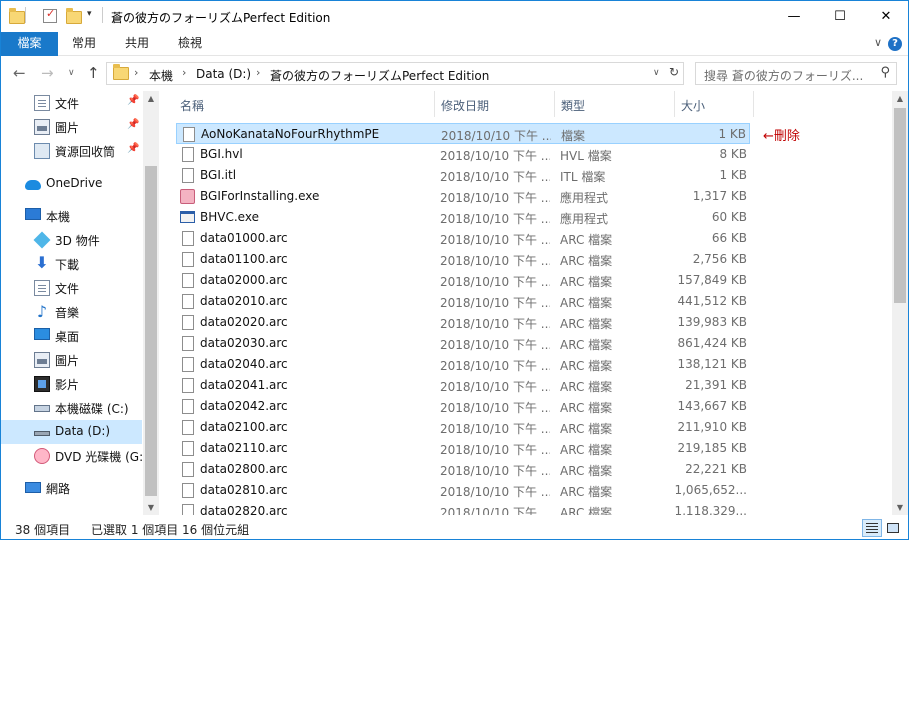 This screenshot has width=909, height=706. Describe the element at coordinates (796, 73) in the screenshot. I see `search-box: 搜尋 蒼の彼方のフォーリズ... ⚲` at that location.